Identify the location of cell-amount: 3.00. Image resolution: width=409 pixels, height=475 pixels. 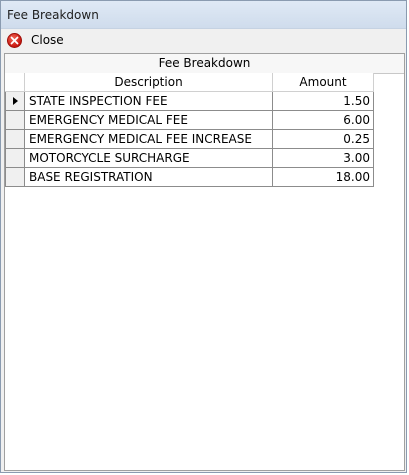
(323, 158).